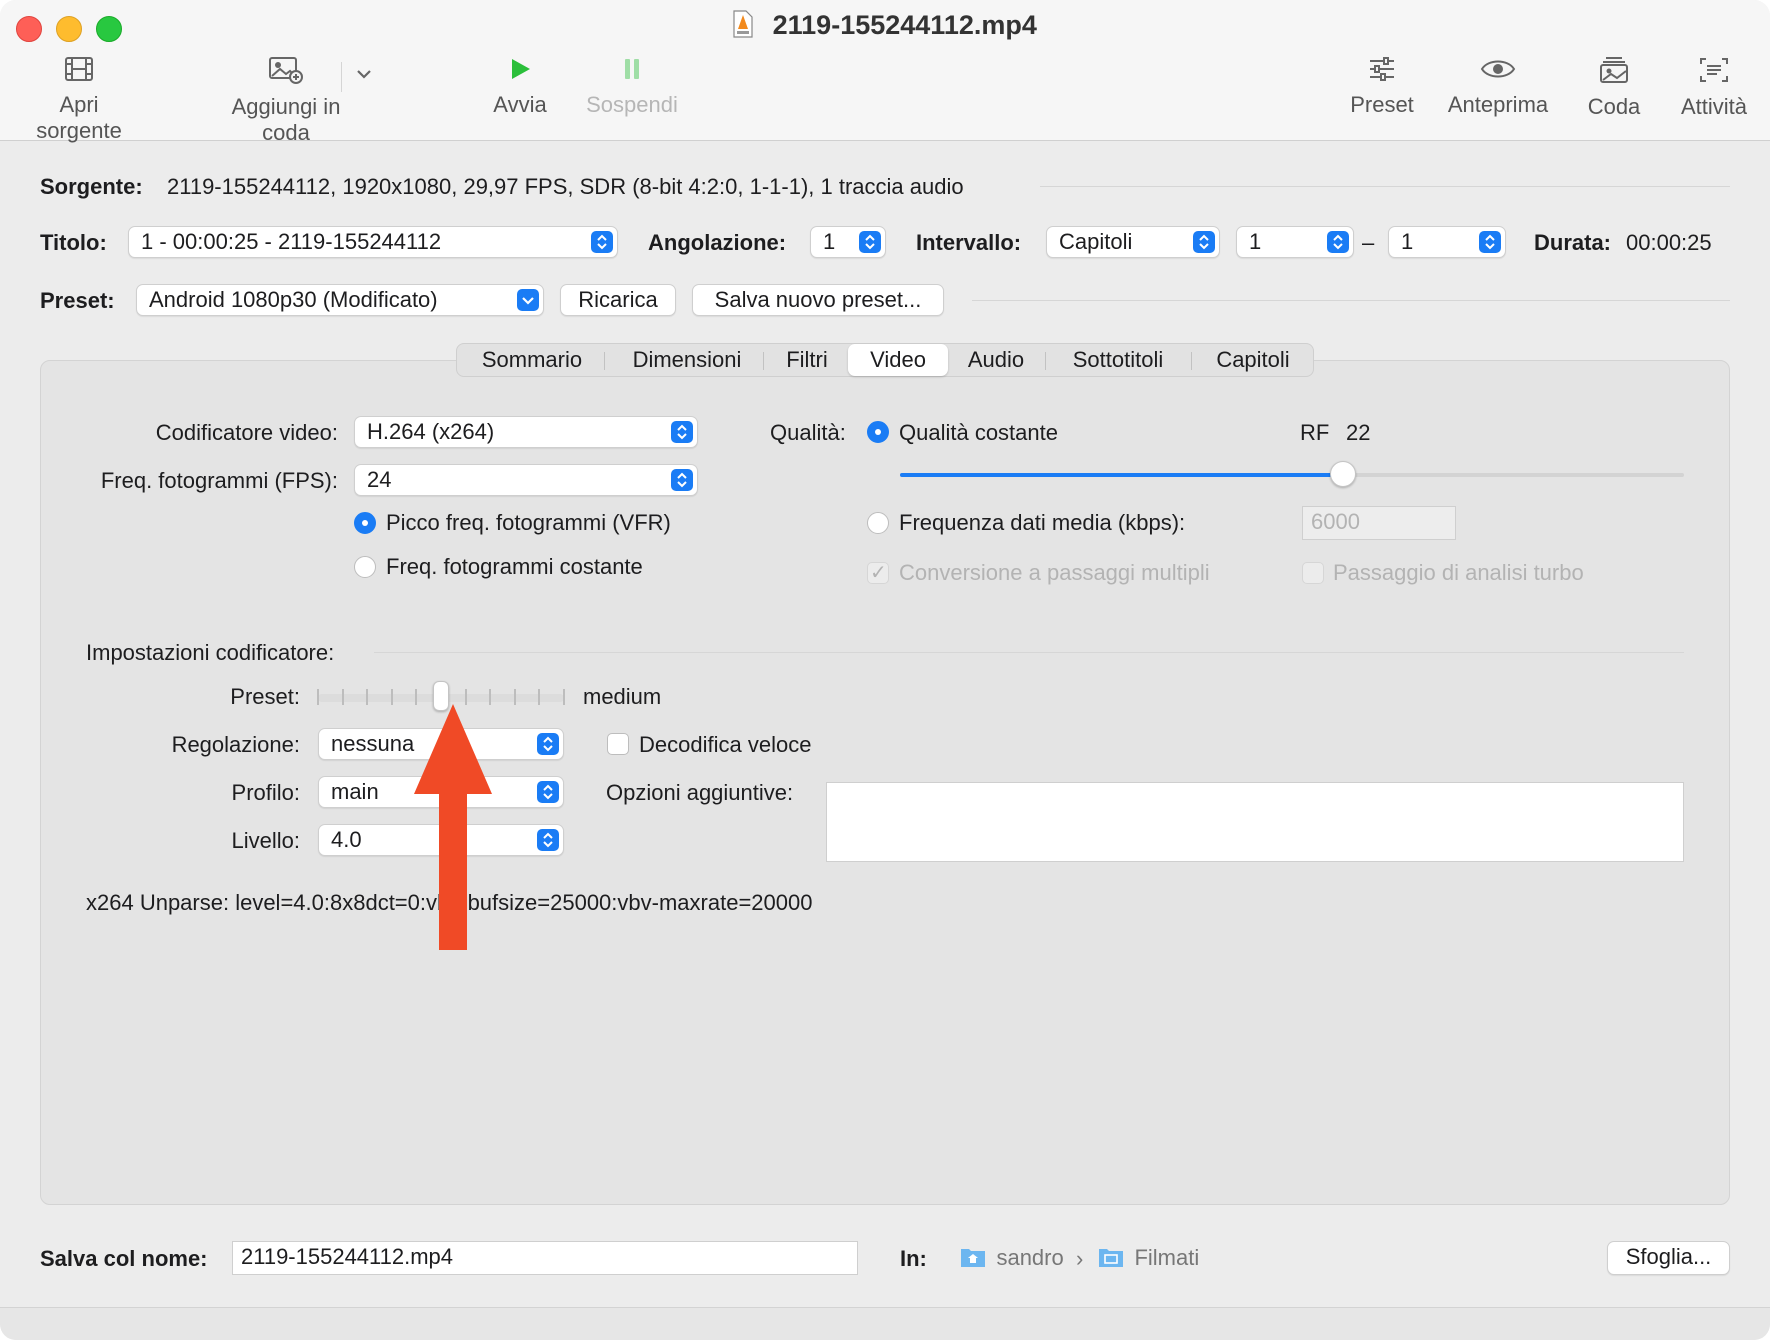 The height and width of the screenshot is (1340, 1770). I want to click on open-source-button: Apri sorgente, so click(79, 100).